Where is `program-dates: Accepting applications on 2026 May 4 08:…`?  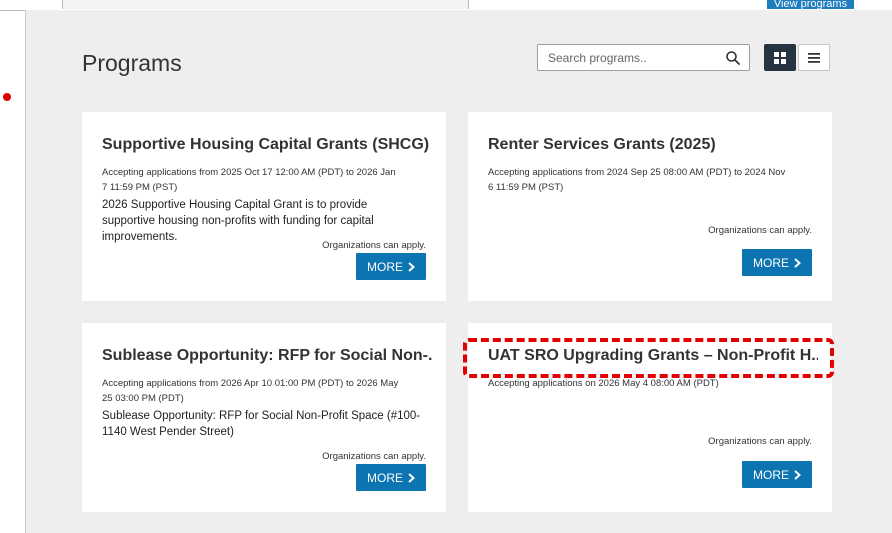
program-dates: Accepting applications on 2026 May 4 08:… is located at coordinates (603, 383).